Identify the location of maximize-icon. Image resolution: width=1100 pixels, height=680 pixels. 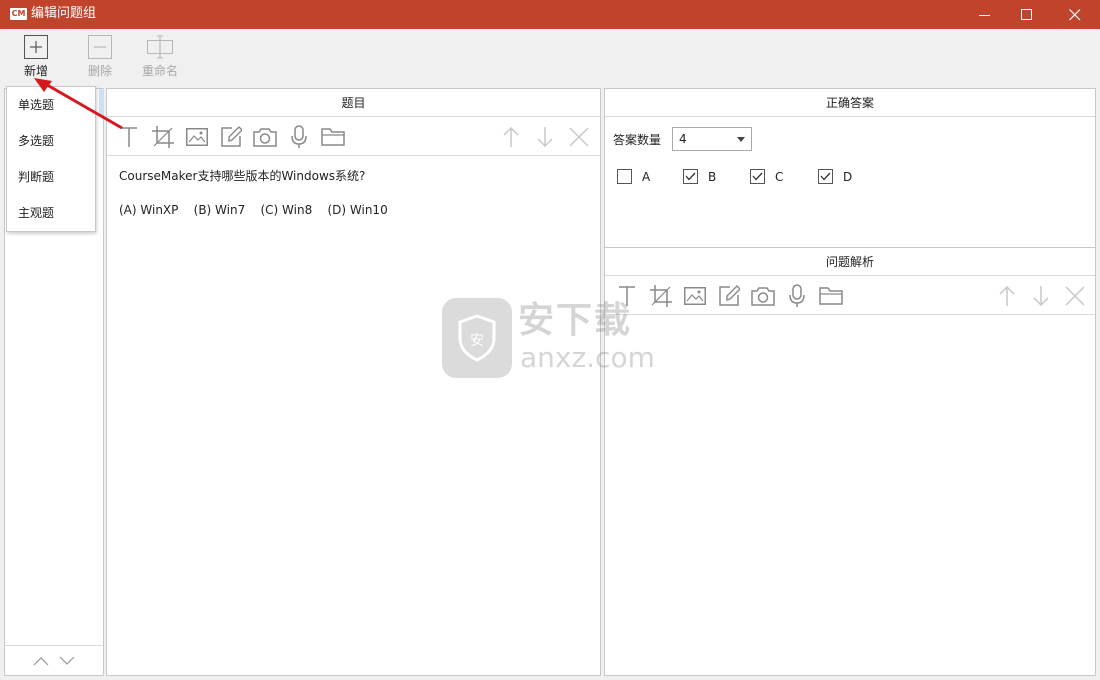
(1026, 14).